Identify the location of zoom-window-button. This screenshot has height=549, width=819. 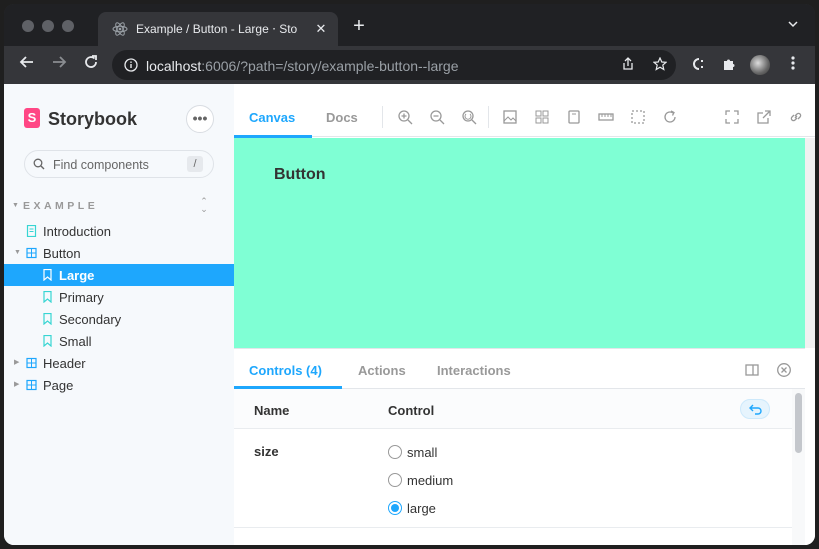
(68, 26).